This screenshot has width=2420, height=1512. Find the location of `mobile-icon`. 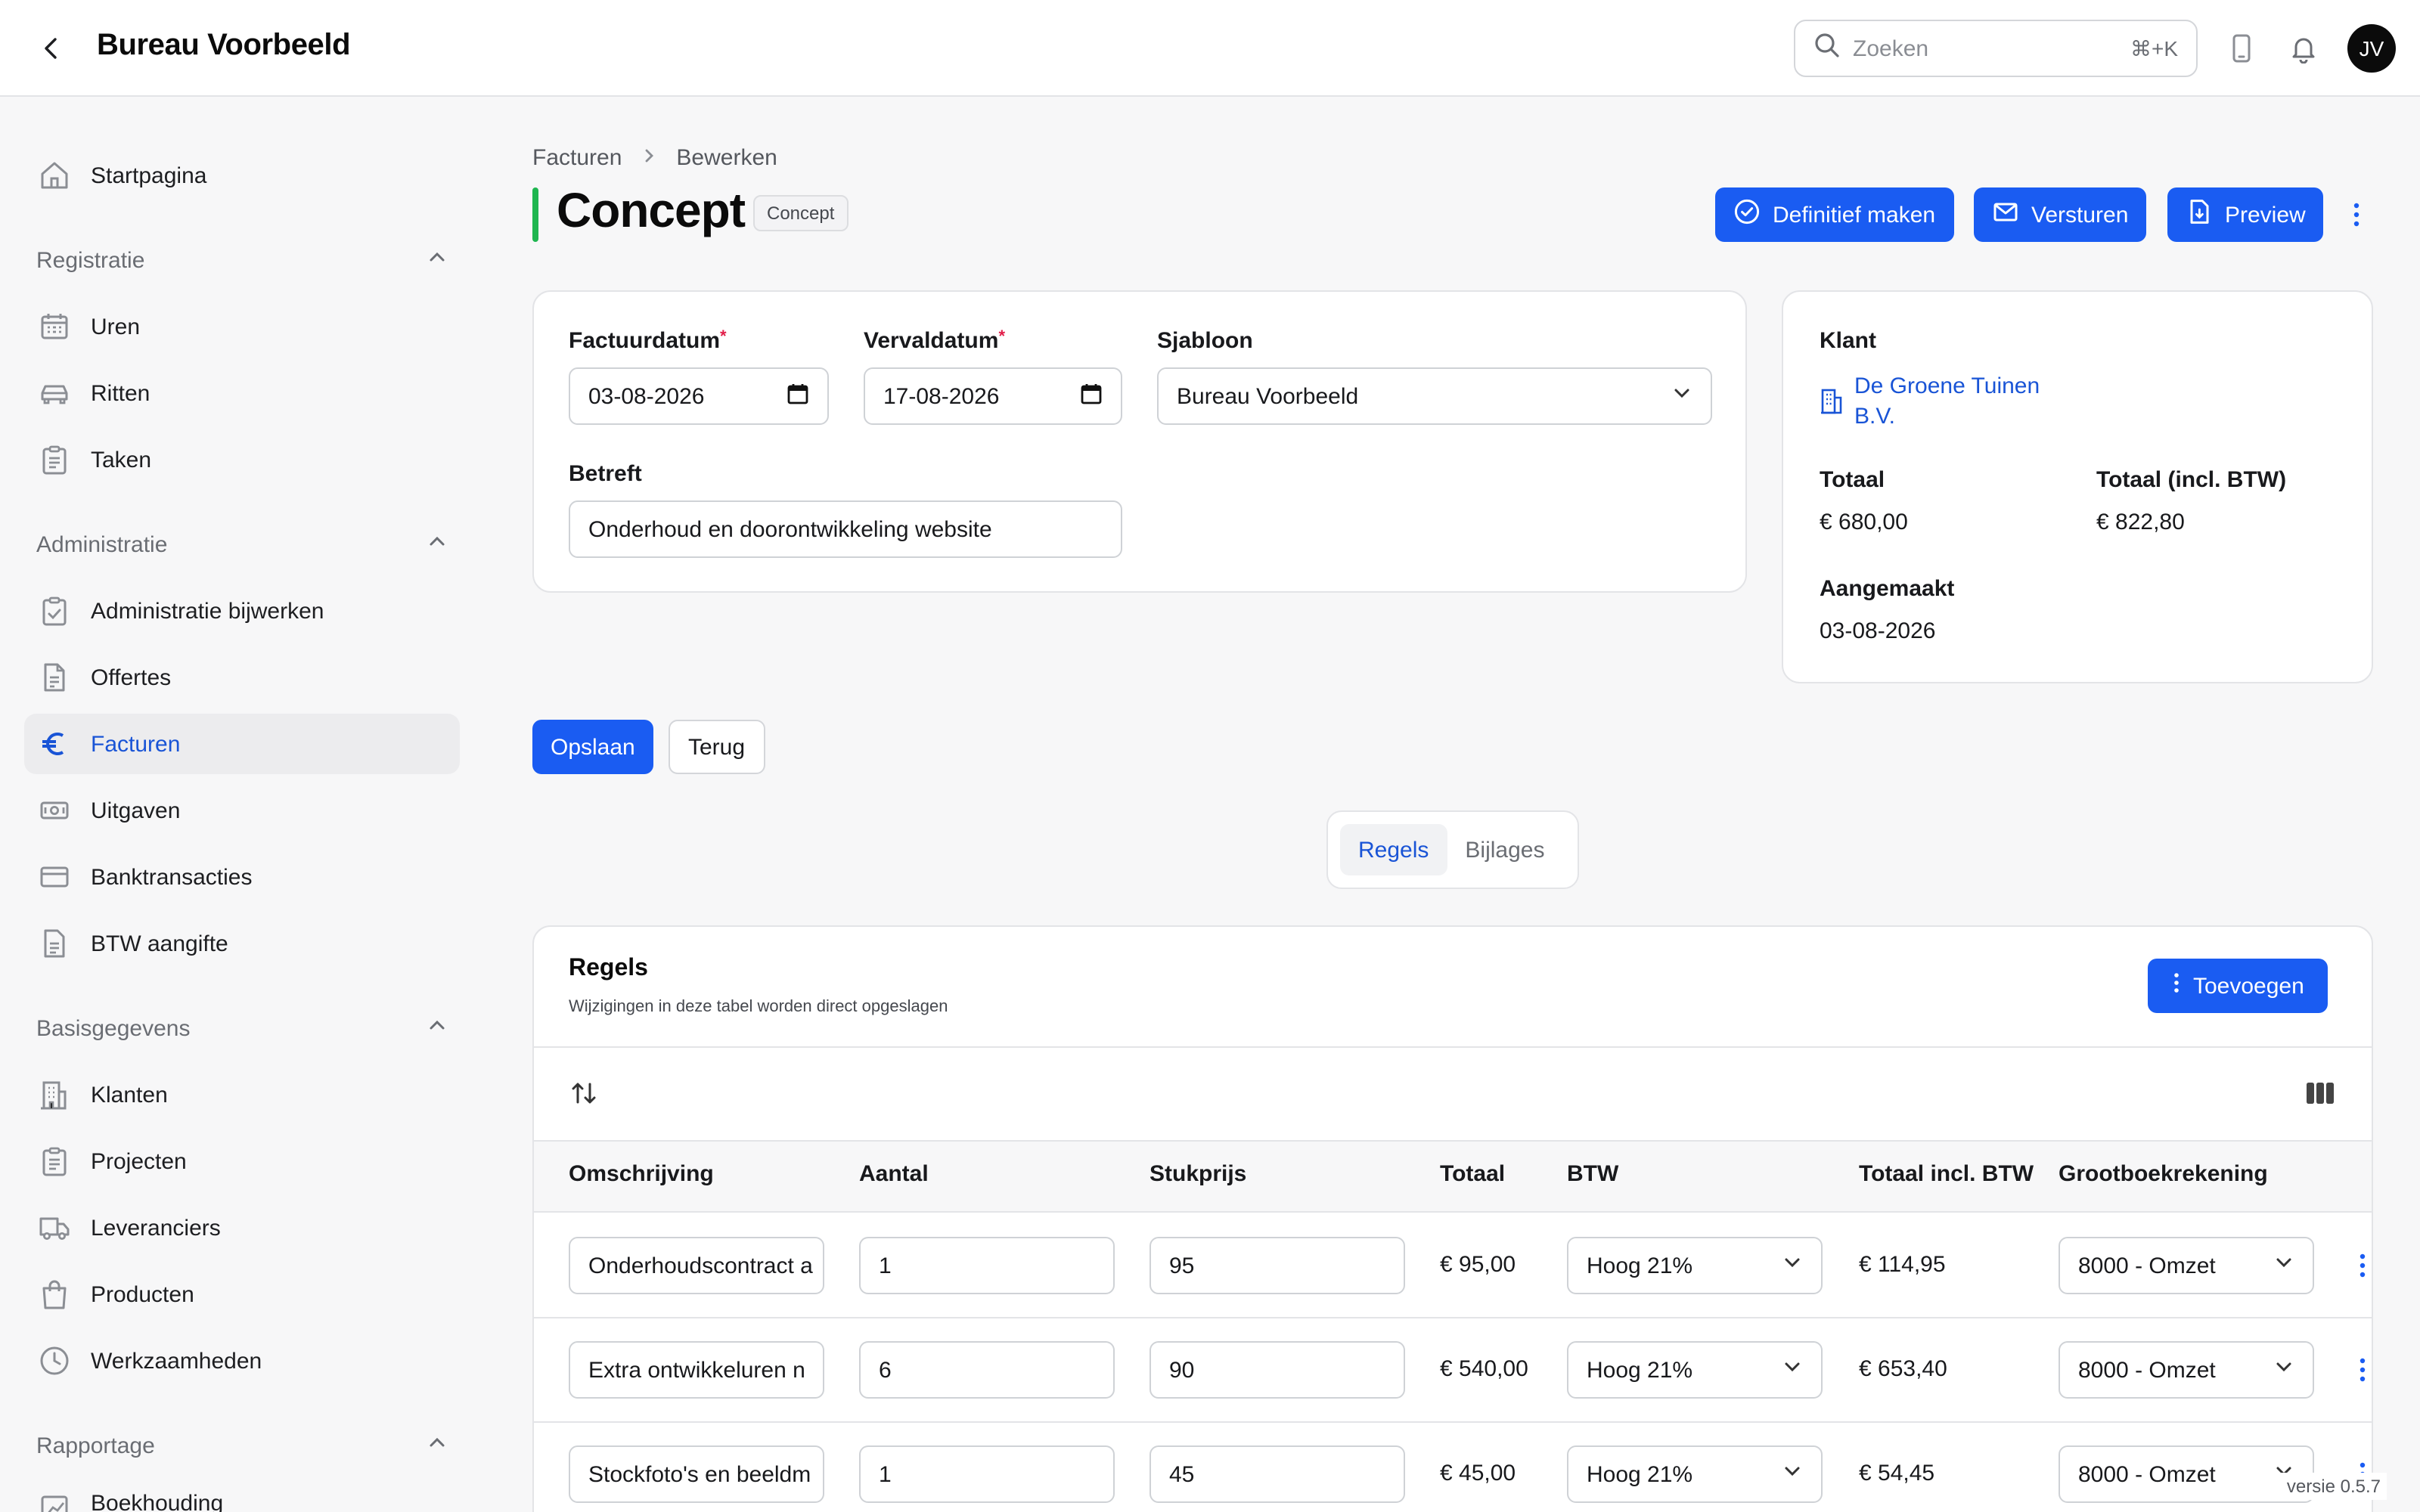

mobile-icon is located at coordinates (2241, 48).